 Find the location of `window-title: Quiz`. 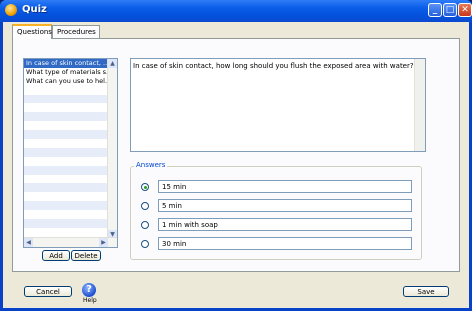

window-title: Quiz is located at coordinates (34, 9).